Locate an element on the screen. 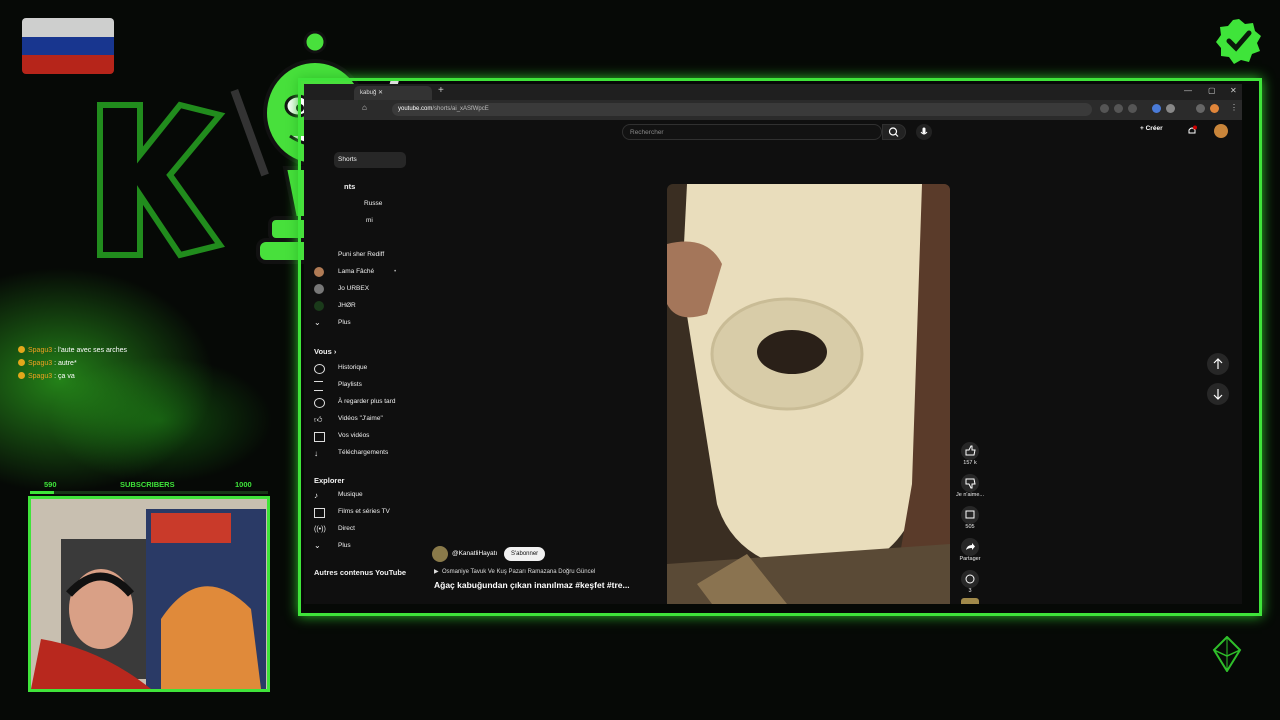 The width and height of the screenshot is (1280, 720). account-avatar is located at coordinates (1221, 131).